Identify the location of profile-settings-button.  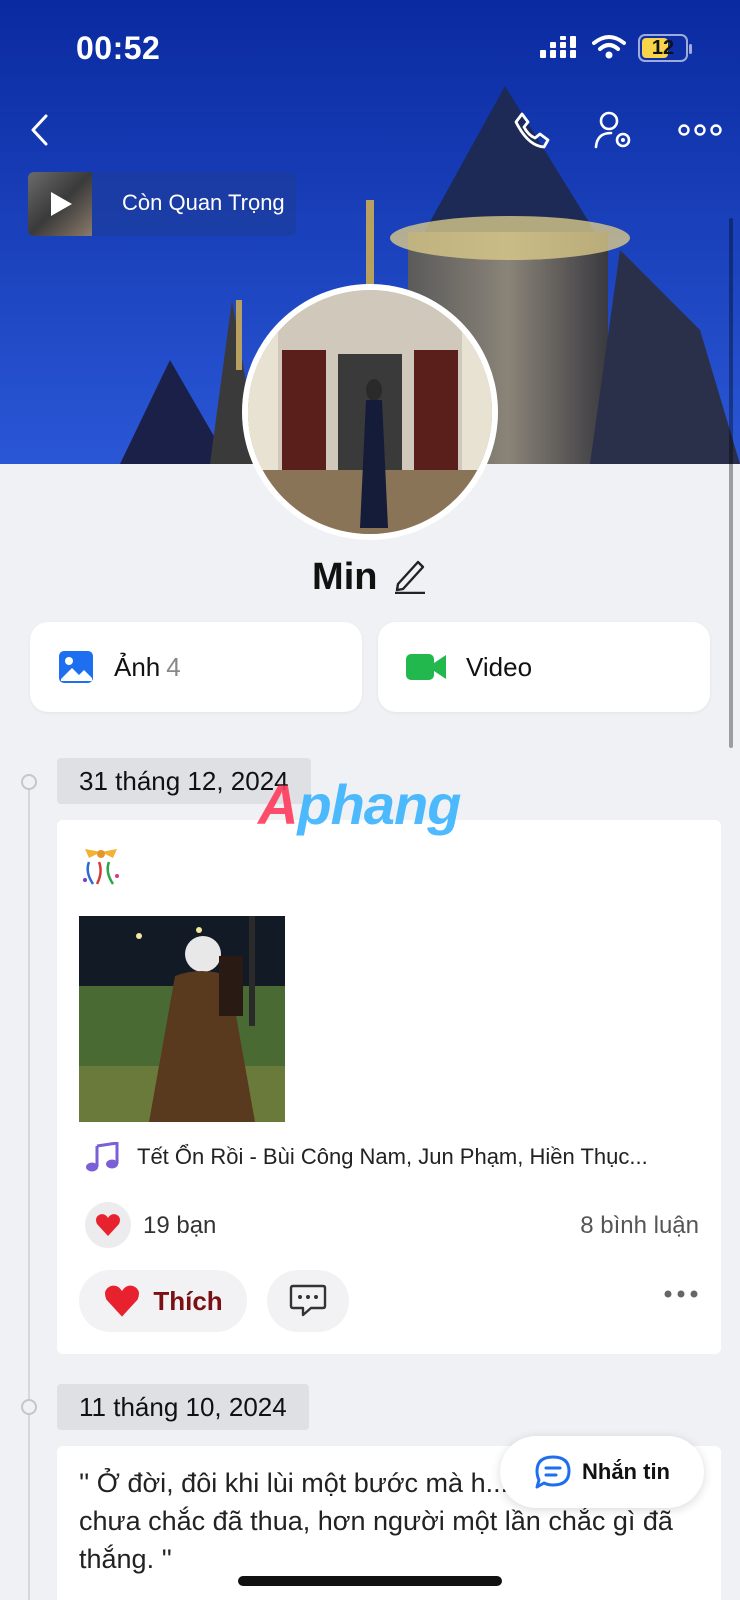
(614, 130).